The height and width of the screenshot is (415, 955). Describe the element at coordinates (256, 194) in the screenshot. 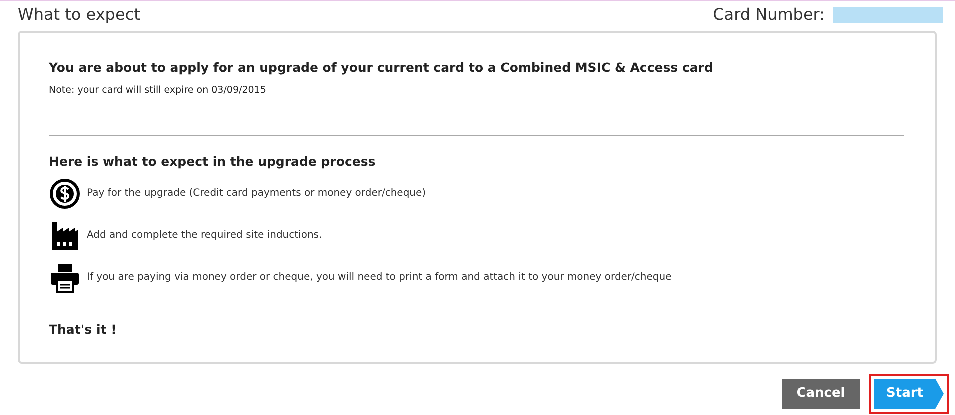

I see `step-text: Pay for the upgrade (Credit card payments or money order/cheque)` at that location.